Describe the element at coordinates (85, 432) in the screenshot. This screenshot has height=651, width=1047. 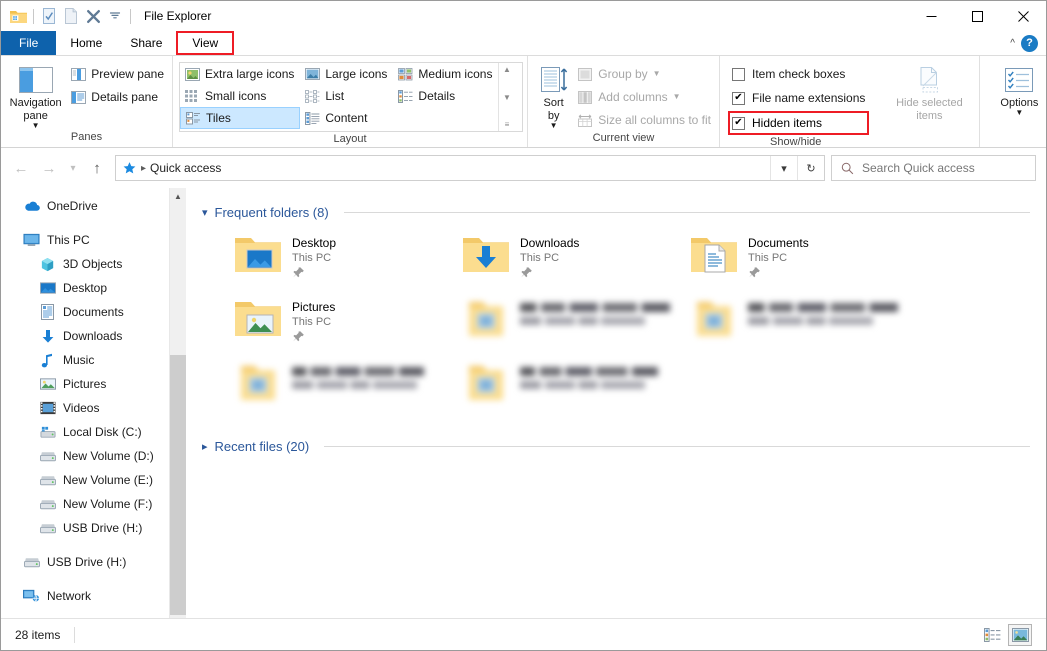
I see `sidebar-item-local-disk-c: Local Disk (C:)` at that location.